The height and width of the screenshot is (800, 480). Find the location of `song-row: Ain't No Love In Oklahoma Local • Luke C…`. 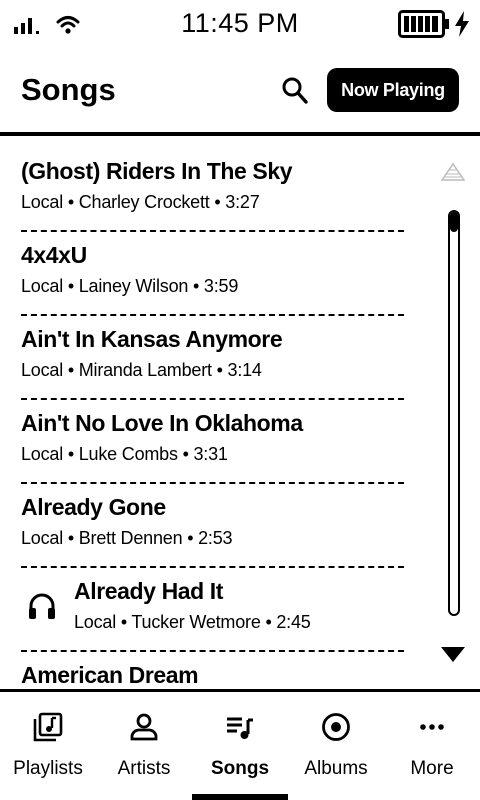

song-row: Ain't No Love In Oklahoma Local • Luke C… is located at coordinates (210, 441).